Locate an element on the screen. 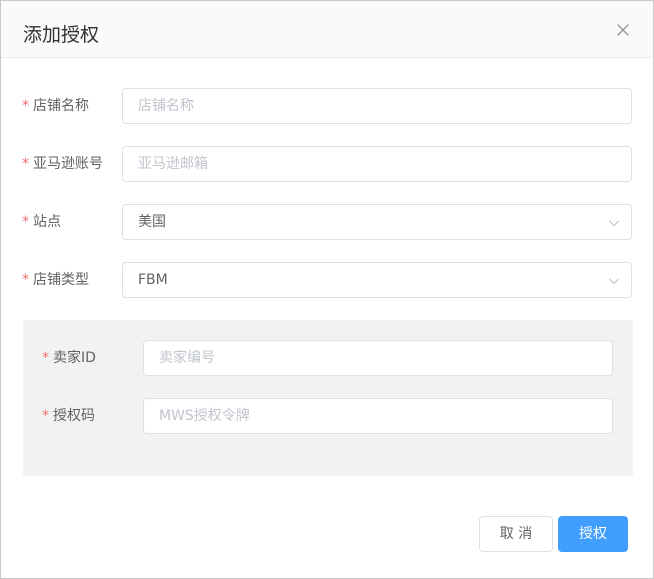  form-row-site: * 站点 美国 is located at coordinates (327, 222).